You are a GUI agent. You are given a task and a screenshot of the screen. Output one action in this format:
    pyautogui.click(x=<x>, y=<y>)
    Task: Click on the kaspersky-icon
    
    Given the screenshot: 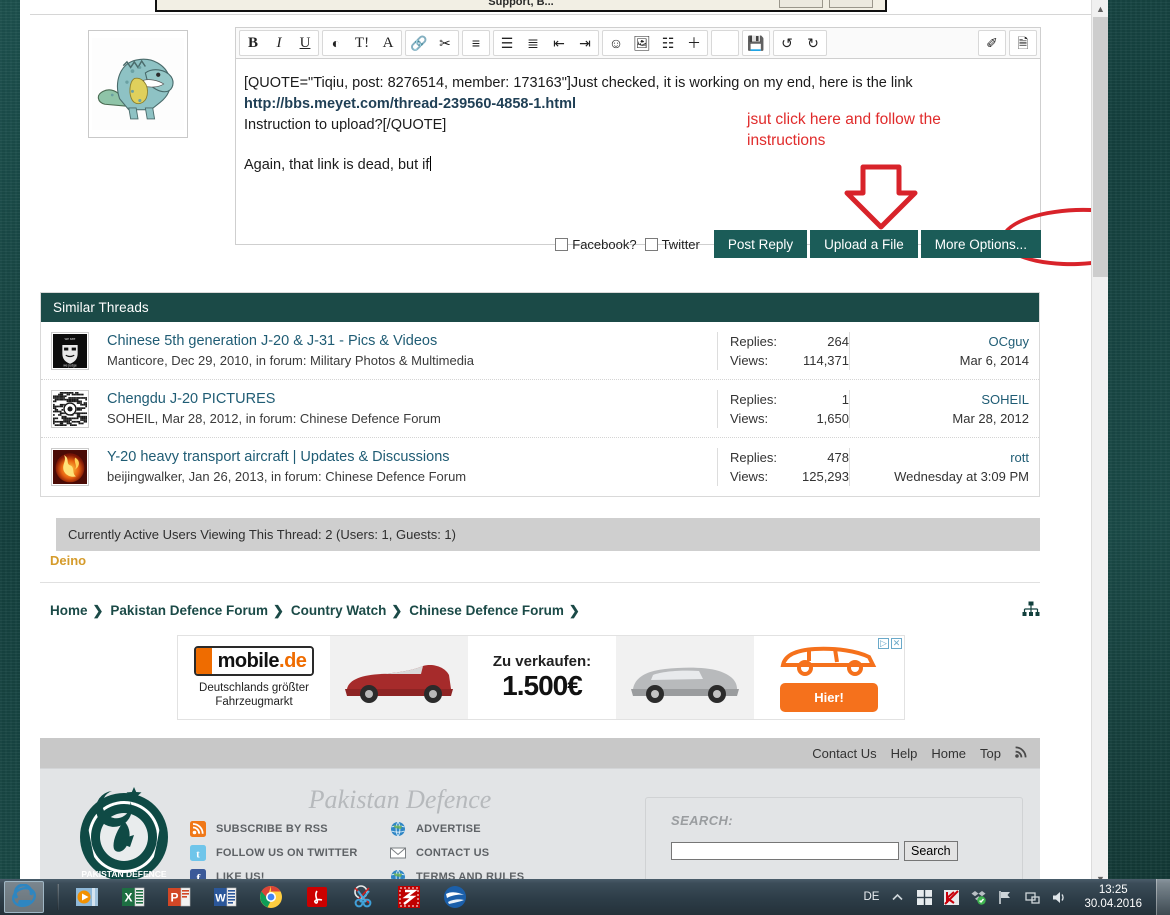 What is the action you would take?
    pyautogui.click(x=951, y=897)
    